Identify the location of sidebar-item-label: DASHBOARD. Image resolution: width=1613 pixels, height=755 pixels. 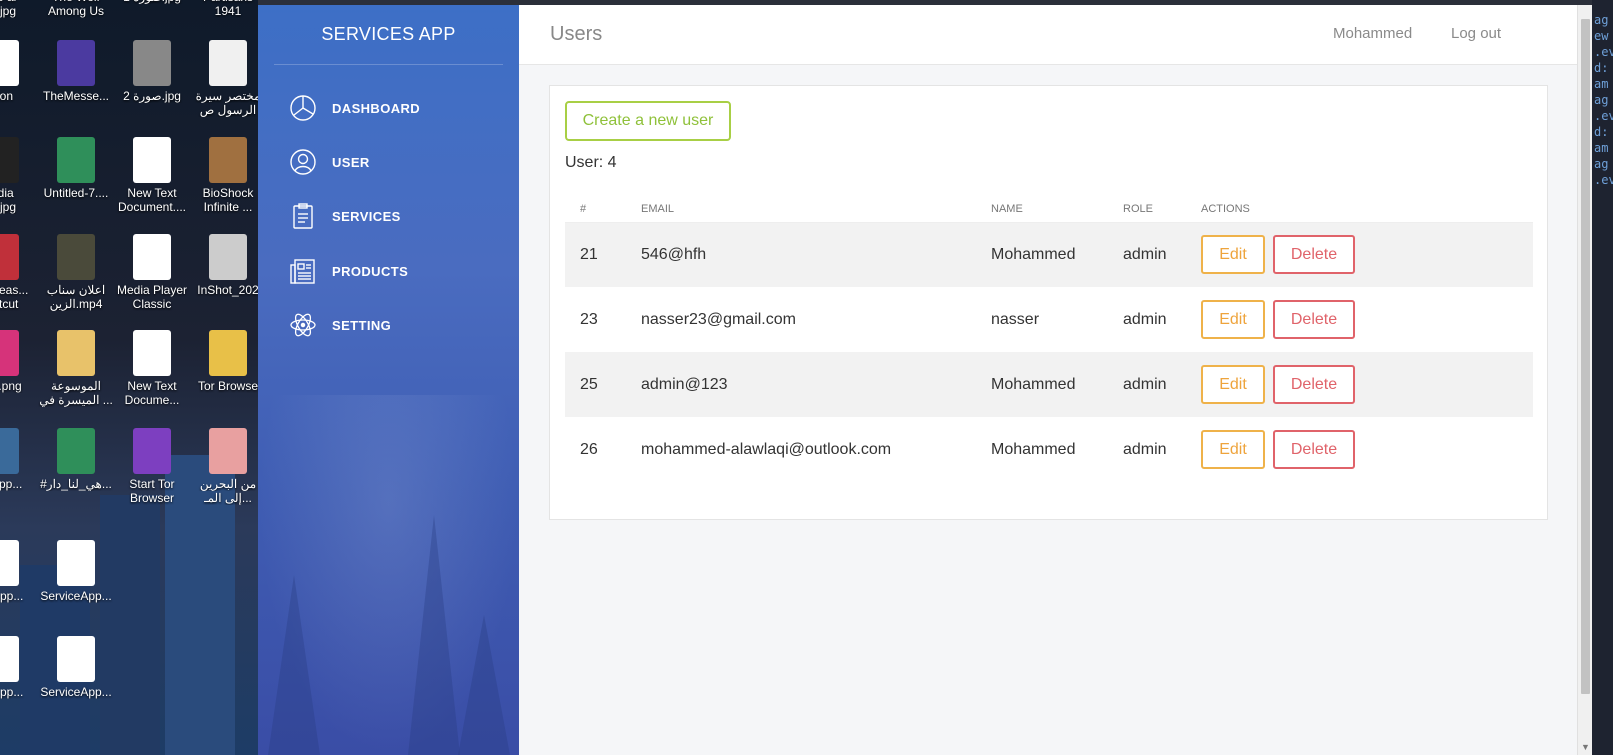
(376, 108).